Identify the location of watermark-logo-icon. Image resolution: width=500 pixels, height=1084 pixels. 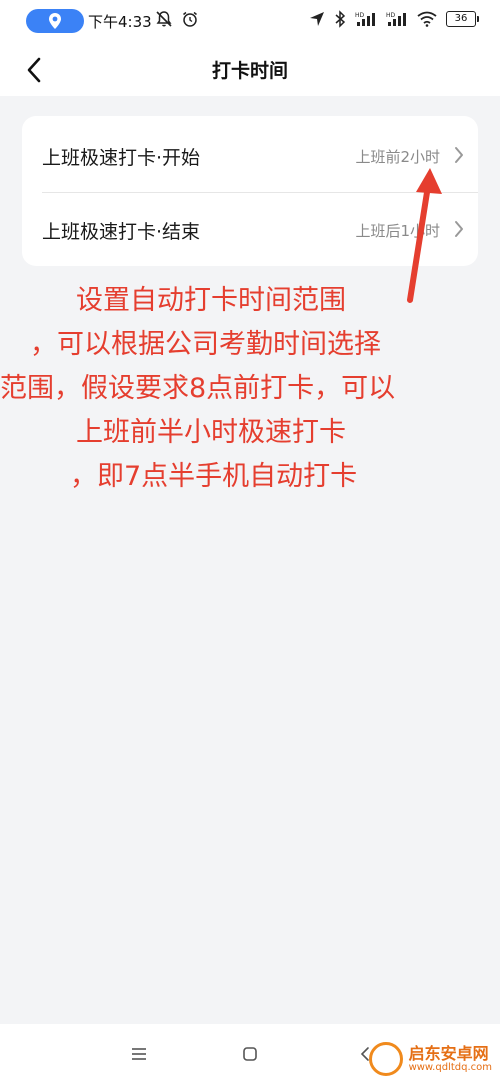
(385, 1059).